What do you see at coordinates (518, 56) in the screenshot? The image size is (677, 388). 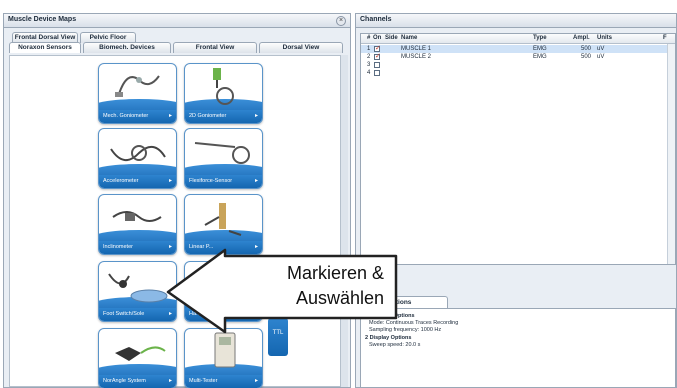 I see `table-row: 2 MUSCLE 2 EMG 500 uV` at bounding box center [518, 56].